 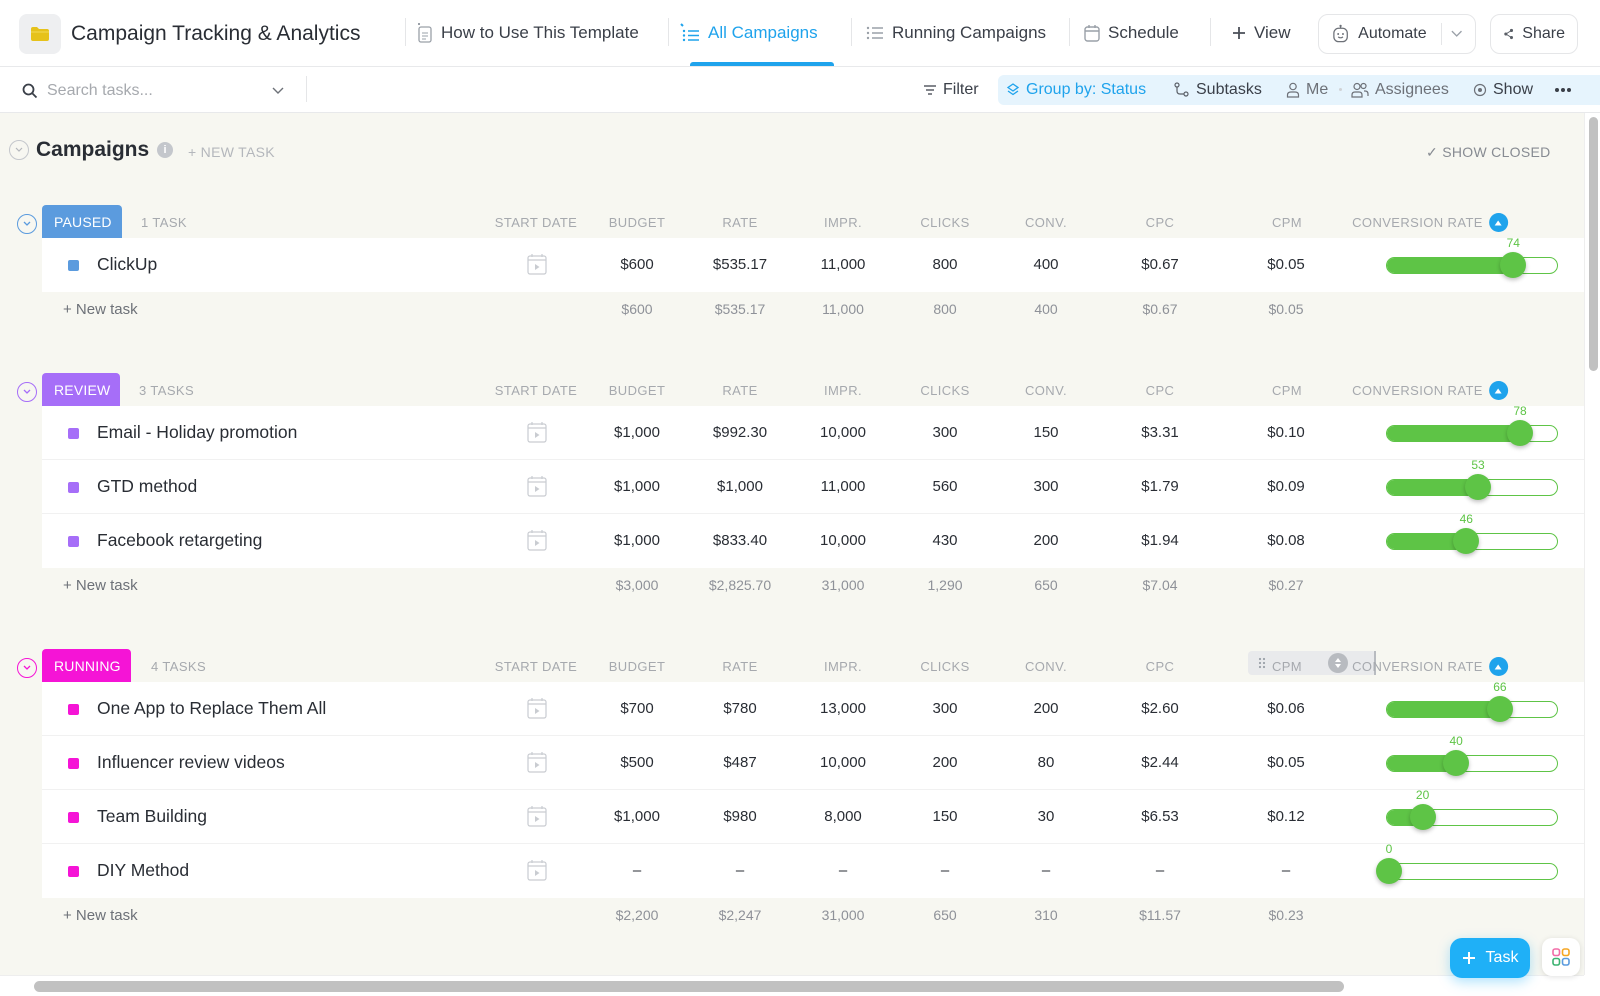 What do you see at coordinates (1503, 90) in the screenshot?
I see `show-button: Show` at bounding box center [1503, 90].